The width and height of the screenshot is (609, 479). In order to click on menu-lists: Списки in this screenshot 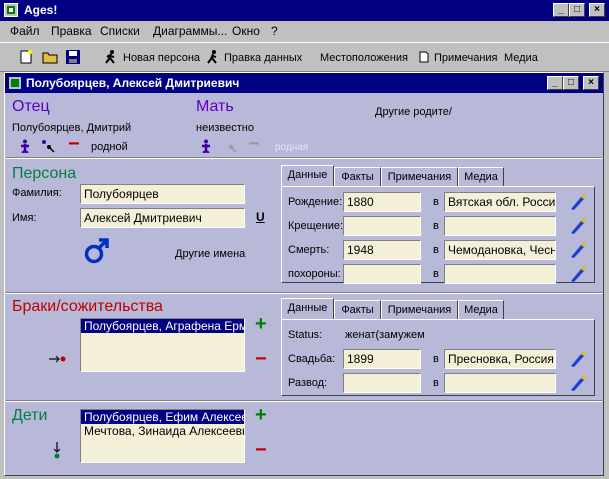, I will do `click(120, 31)`.